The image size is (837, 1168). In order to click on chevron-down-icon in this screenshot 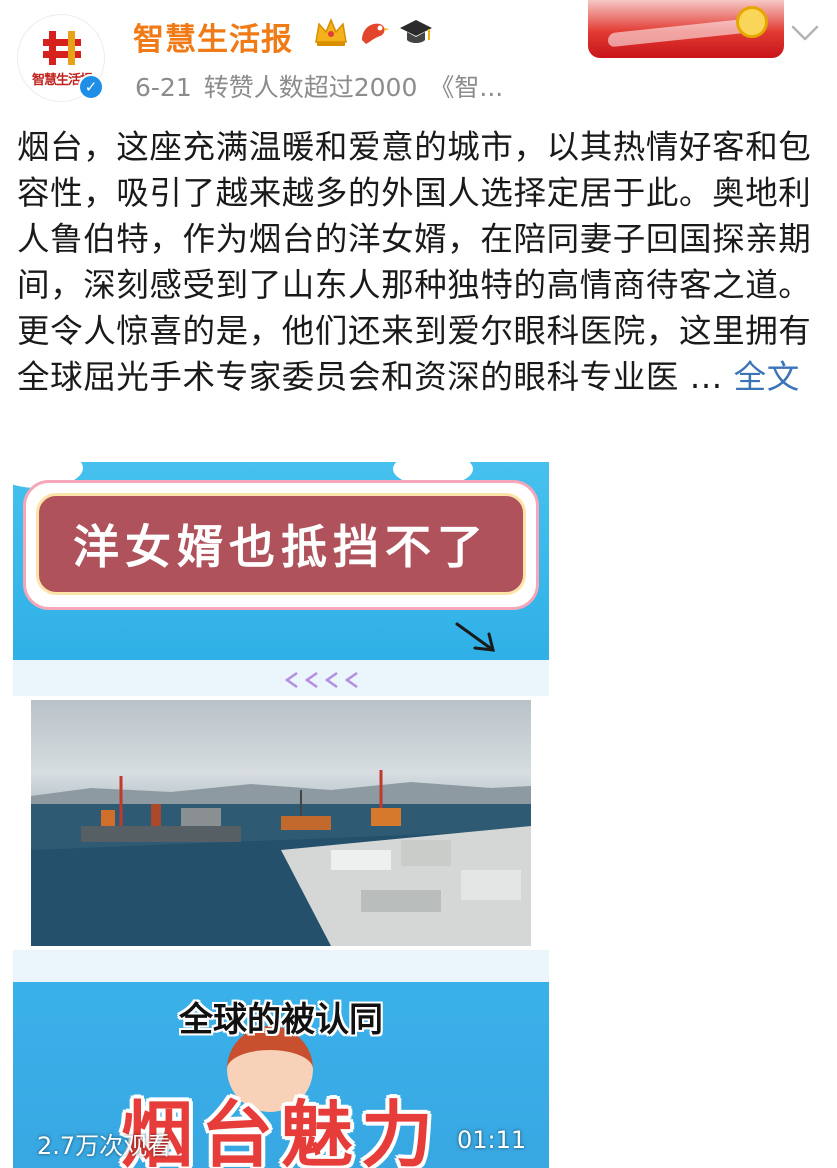, I will do `click(805, 33)`.